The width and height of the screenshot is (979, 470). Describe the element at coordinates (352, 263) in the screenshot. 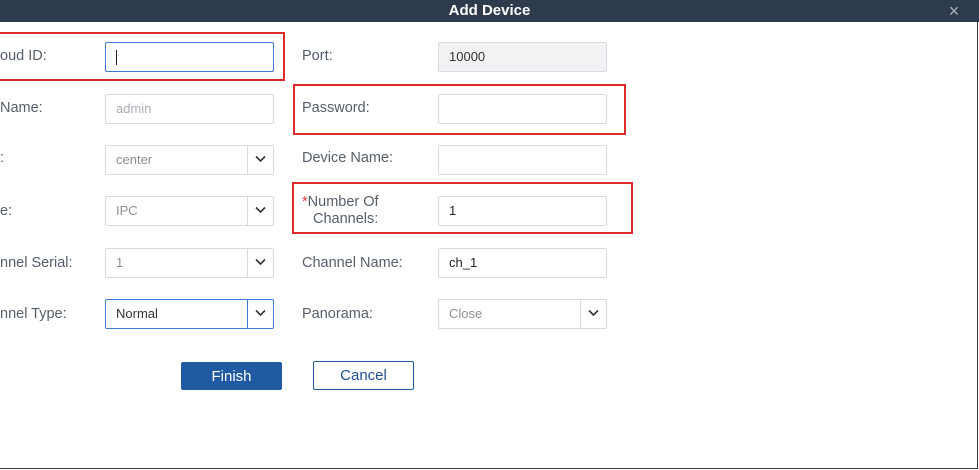

I see `channel-name-label: Channel Name:` at that location.